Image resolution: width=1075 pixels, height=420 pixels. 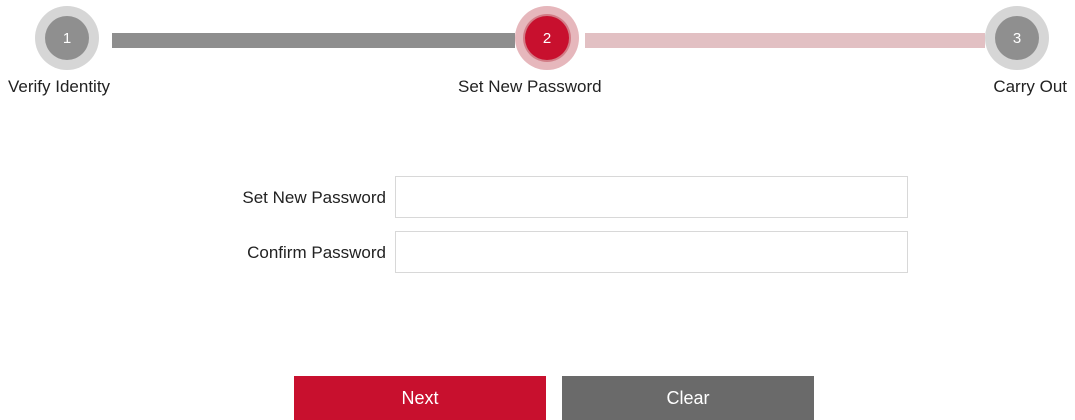 What do you see at coordinates (1030, 86) in the screenshot?
I see `step-label-carry-out: Carry Out` at bounding box center [1030, 86].